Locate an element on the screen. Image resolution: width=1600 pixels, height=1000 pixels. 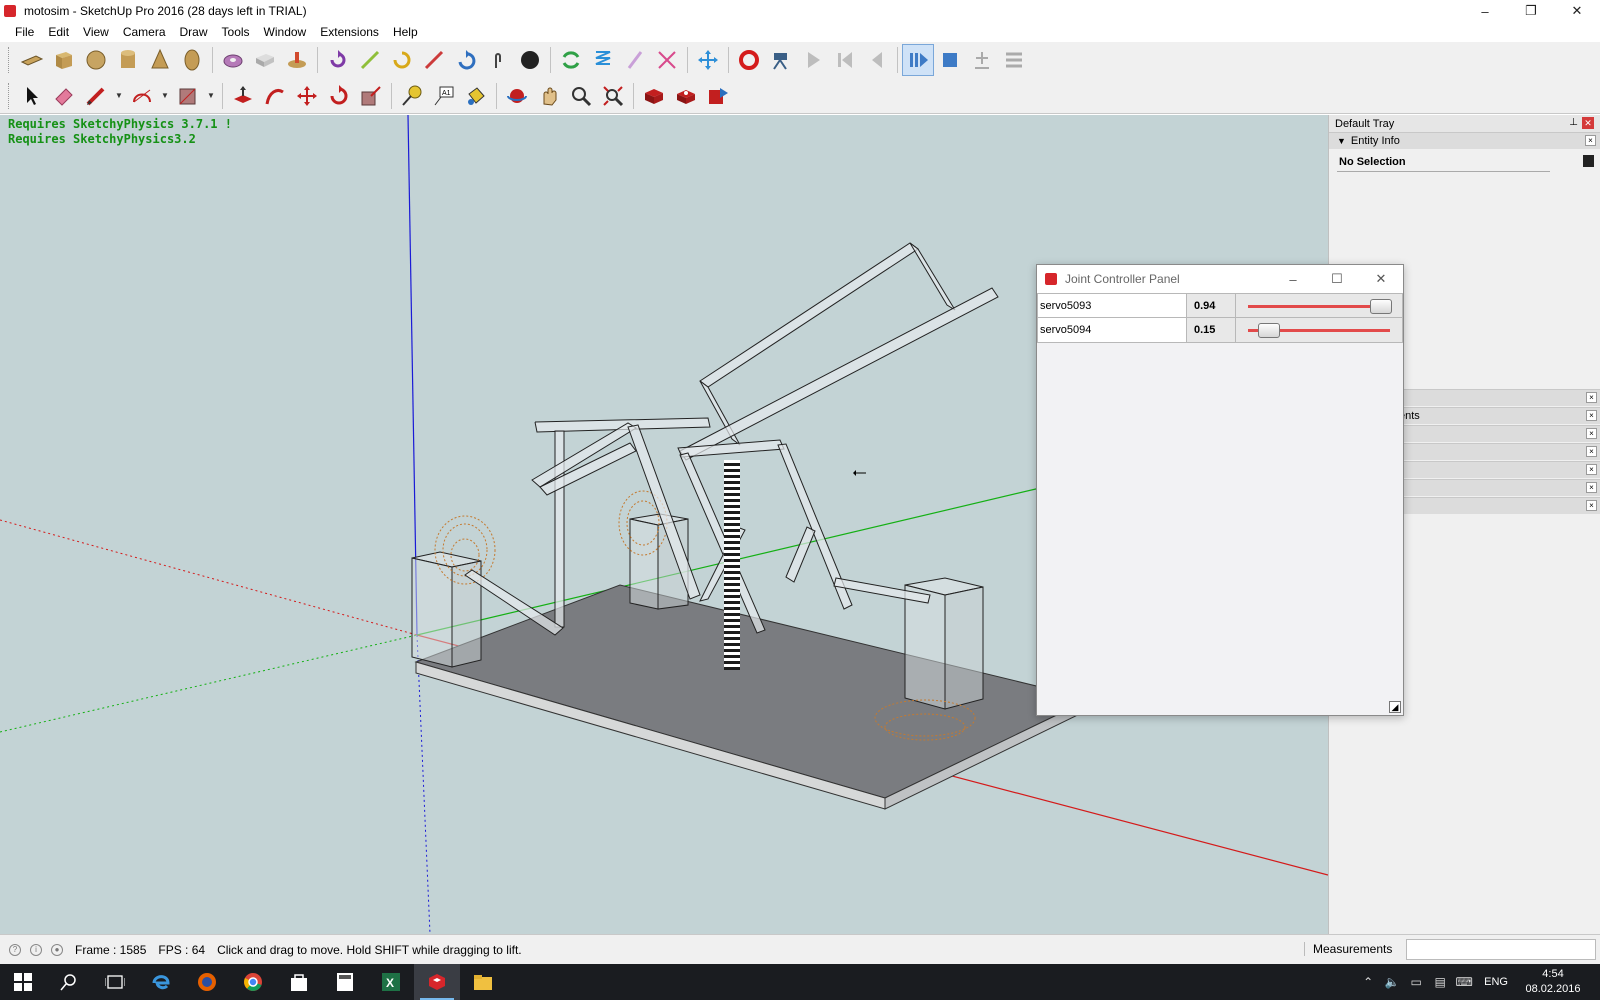
file-explorer-button is located at coordinates (483, 982).